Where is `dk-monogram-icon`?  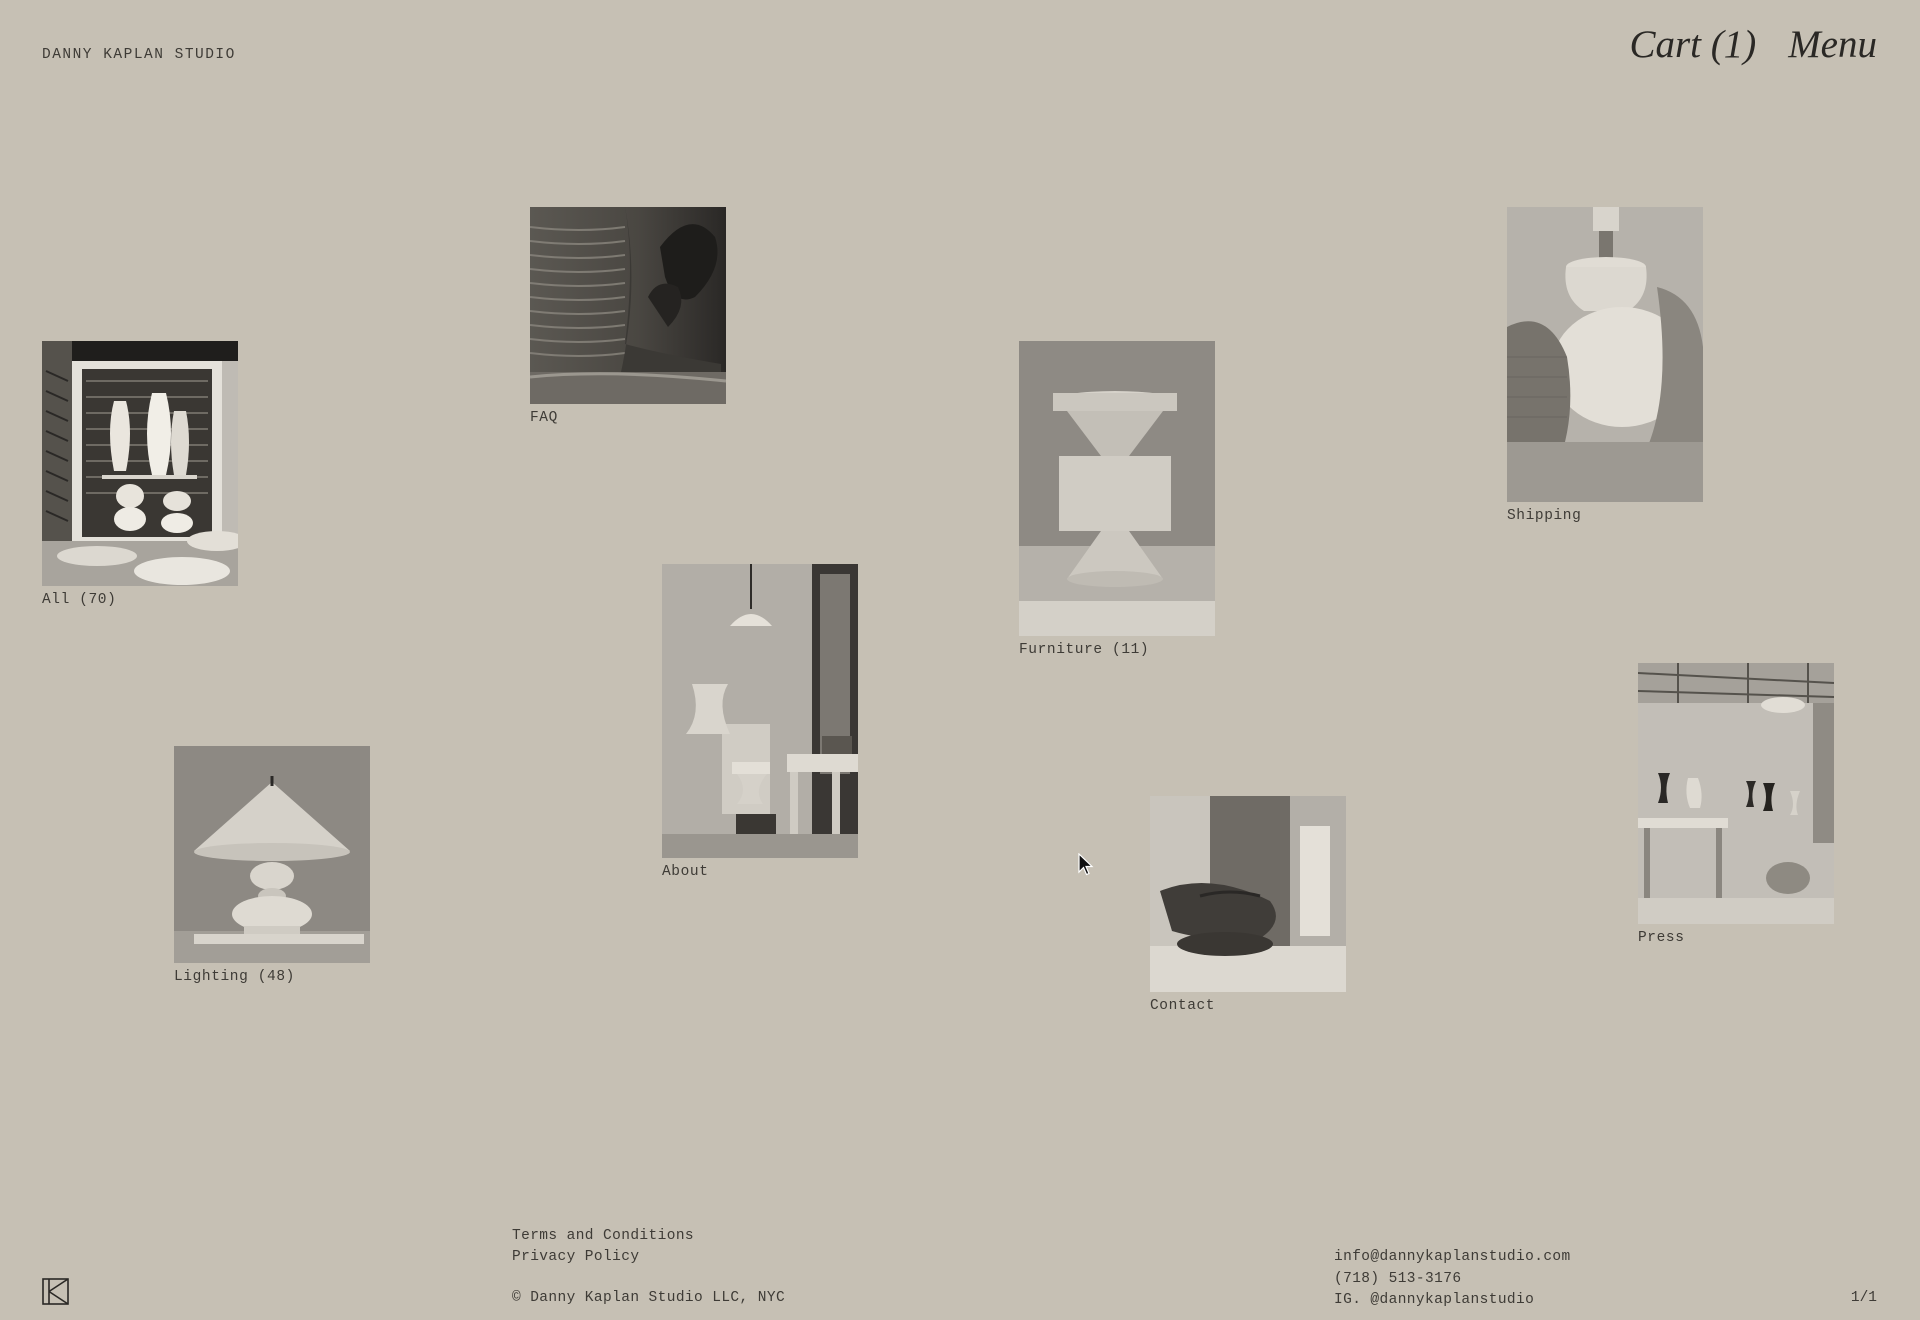 dk-monogram-icon is located at coordinates (55, 1291).